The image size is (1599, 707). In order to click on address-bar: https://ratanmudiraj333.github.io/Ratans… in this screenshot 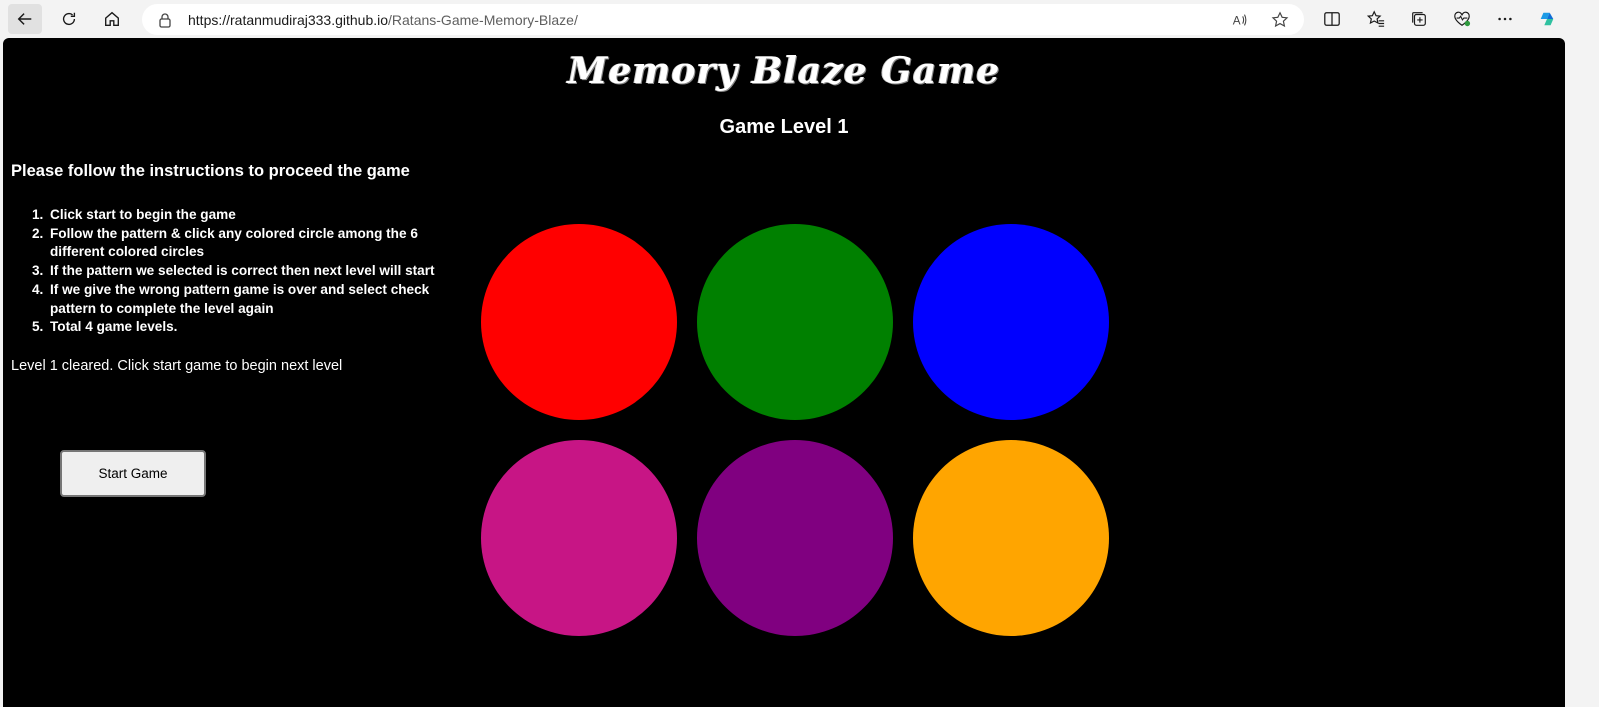, I will do `click(723, 19)`.